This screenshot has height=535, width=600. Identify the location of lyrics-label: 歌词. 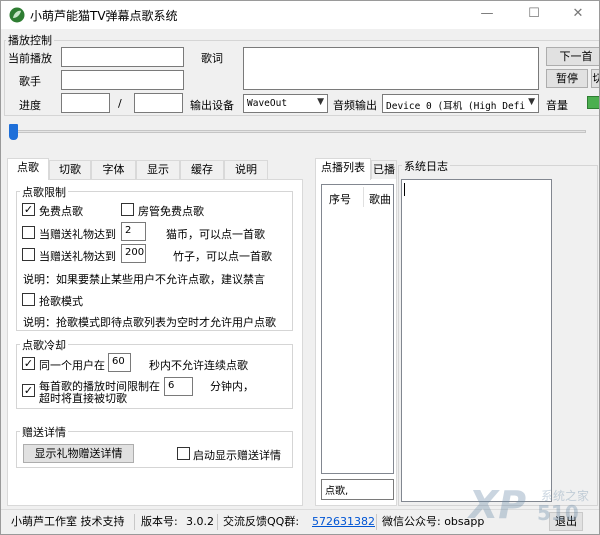
(212, 58).